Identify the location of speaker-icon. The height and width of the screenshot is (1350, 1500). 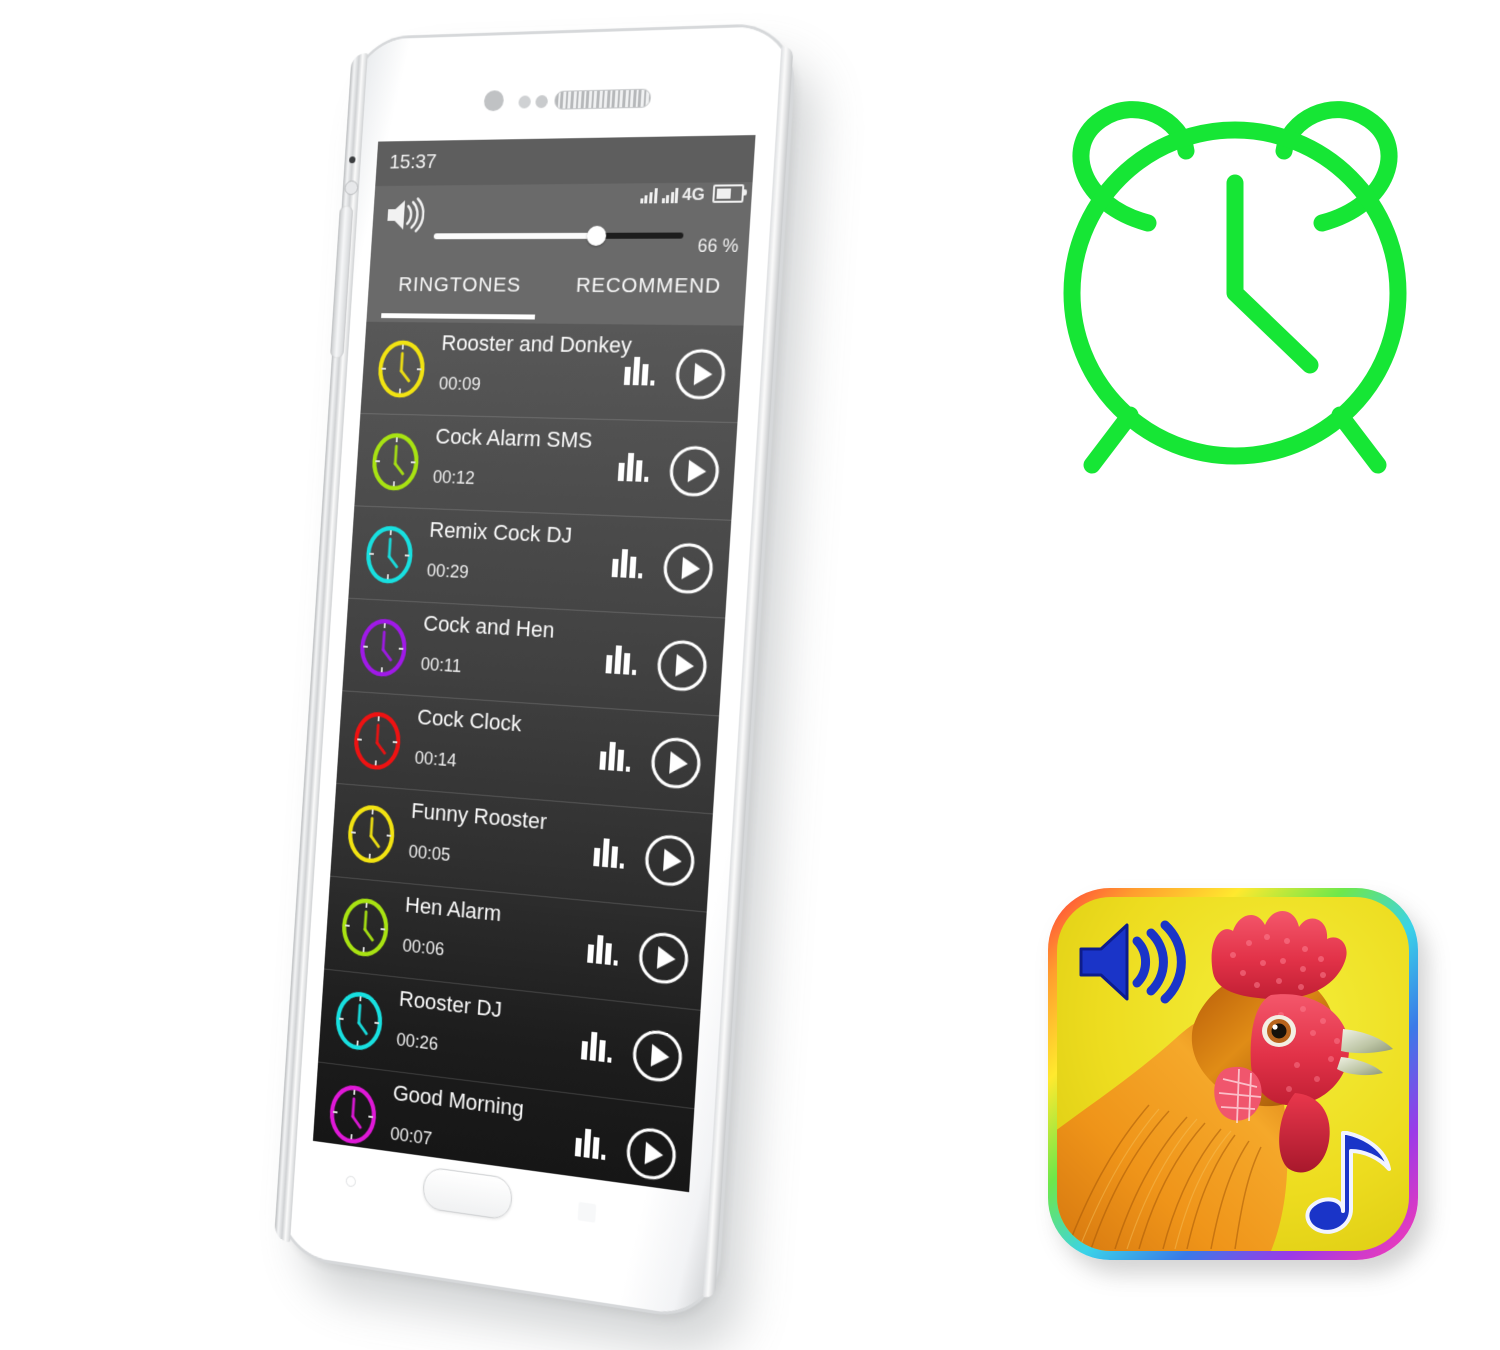
(1131, 962).